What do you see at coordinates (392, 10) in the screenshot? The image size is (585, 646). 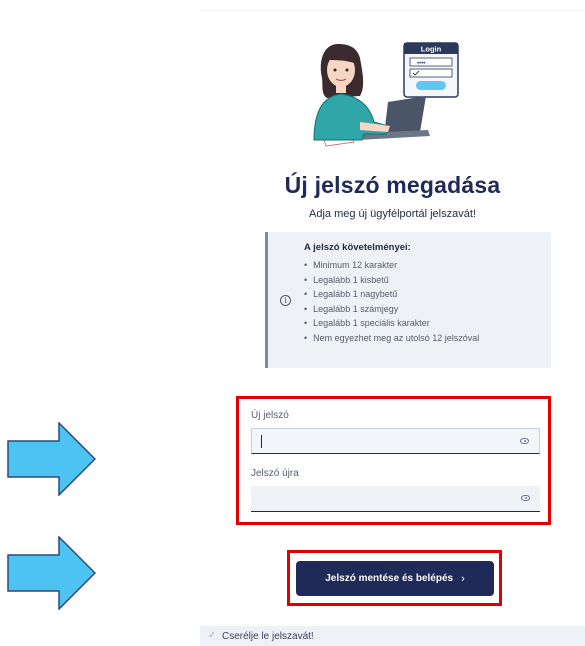 I see `panel-divider` at bounding box center [392, 10].